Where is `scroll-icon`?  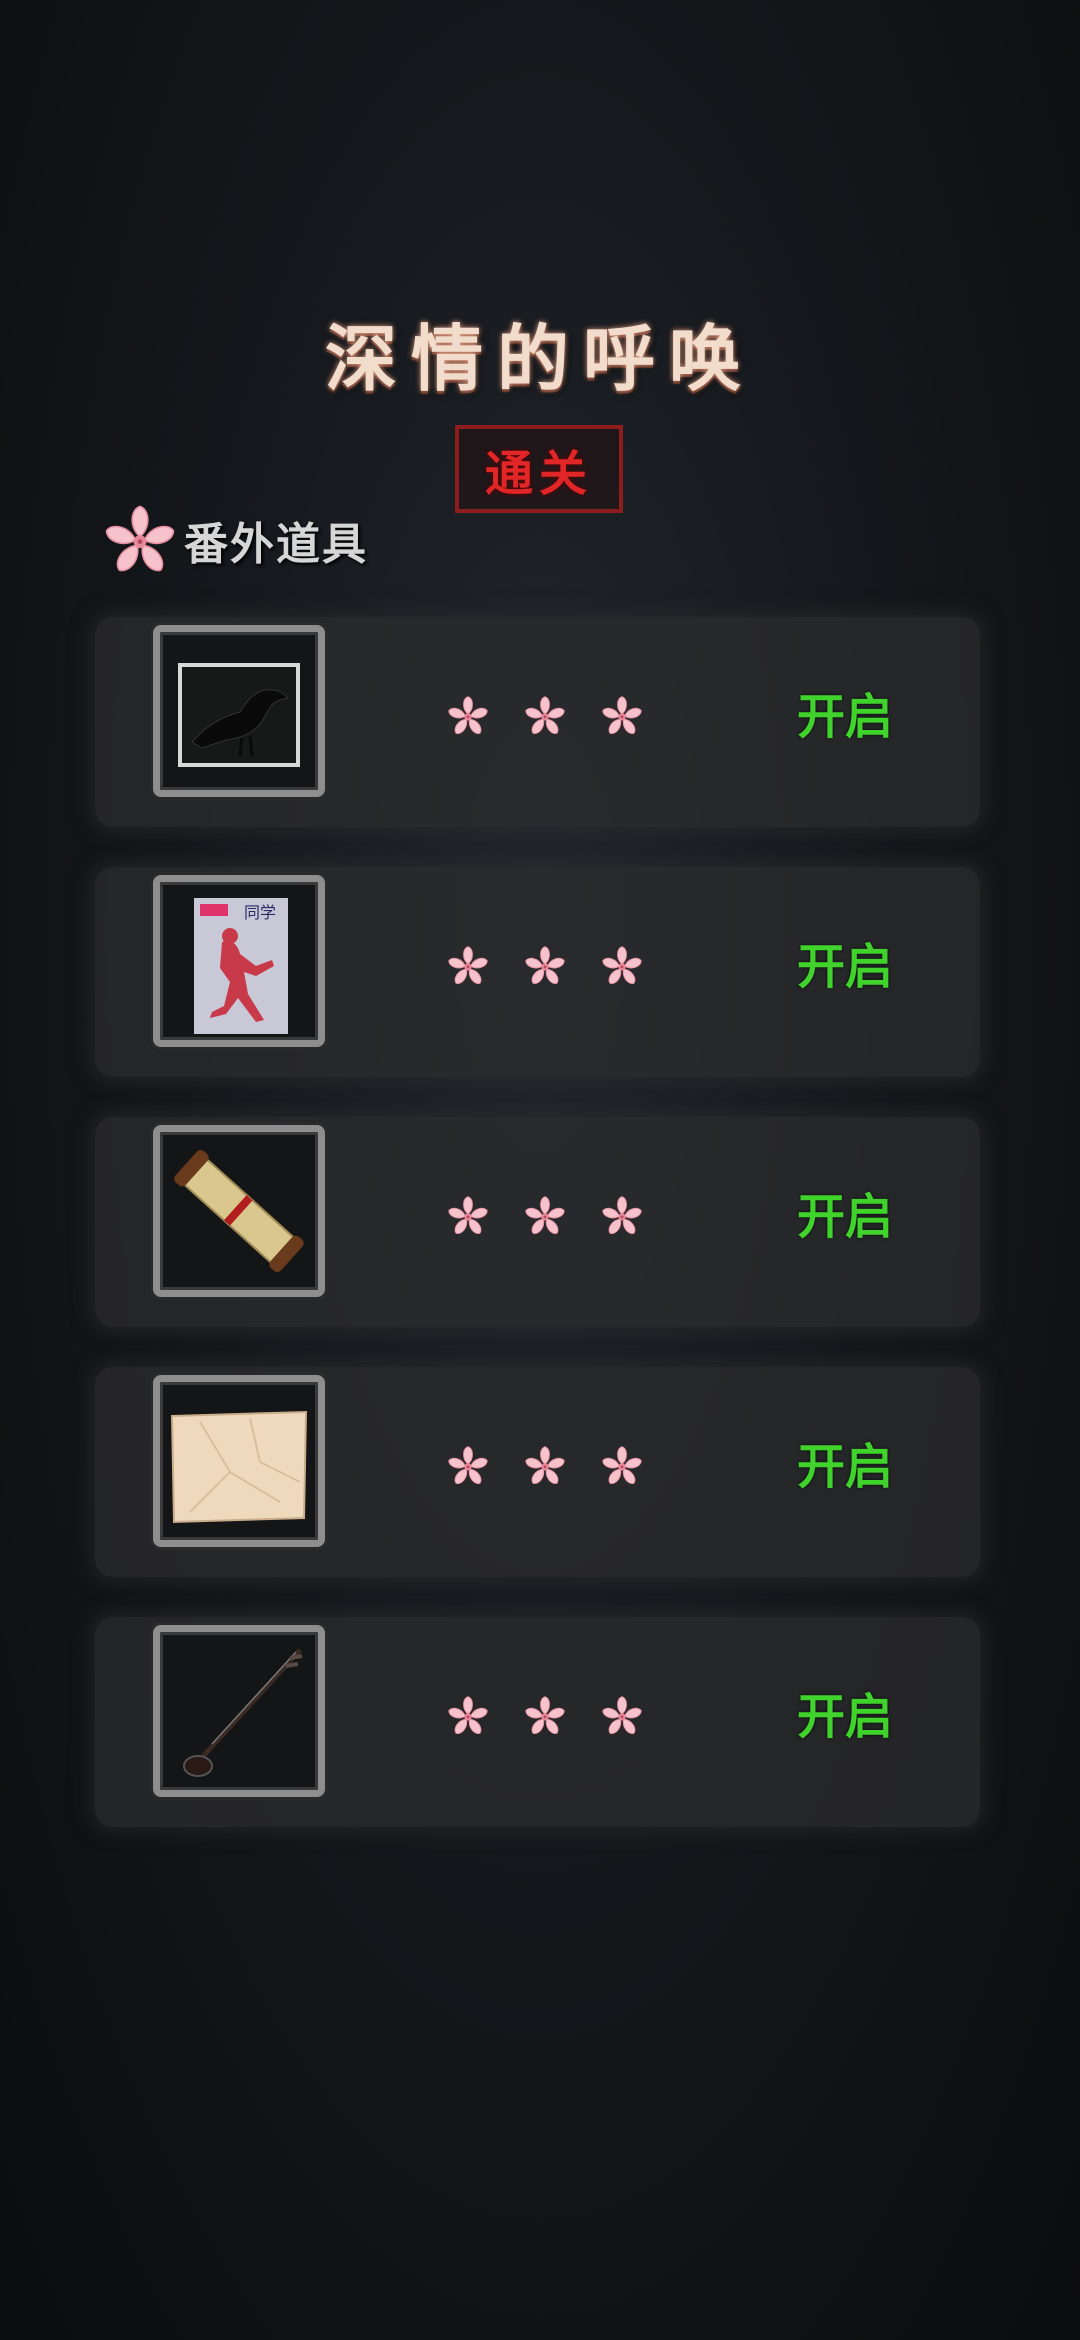 scroll-icon is located at coordinates (239, 1211).